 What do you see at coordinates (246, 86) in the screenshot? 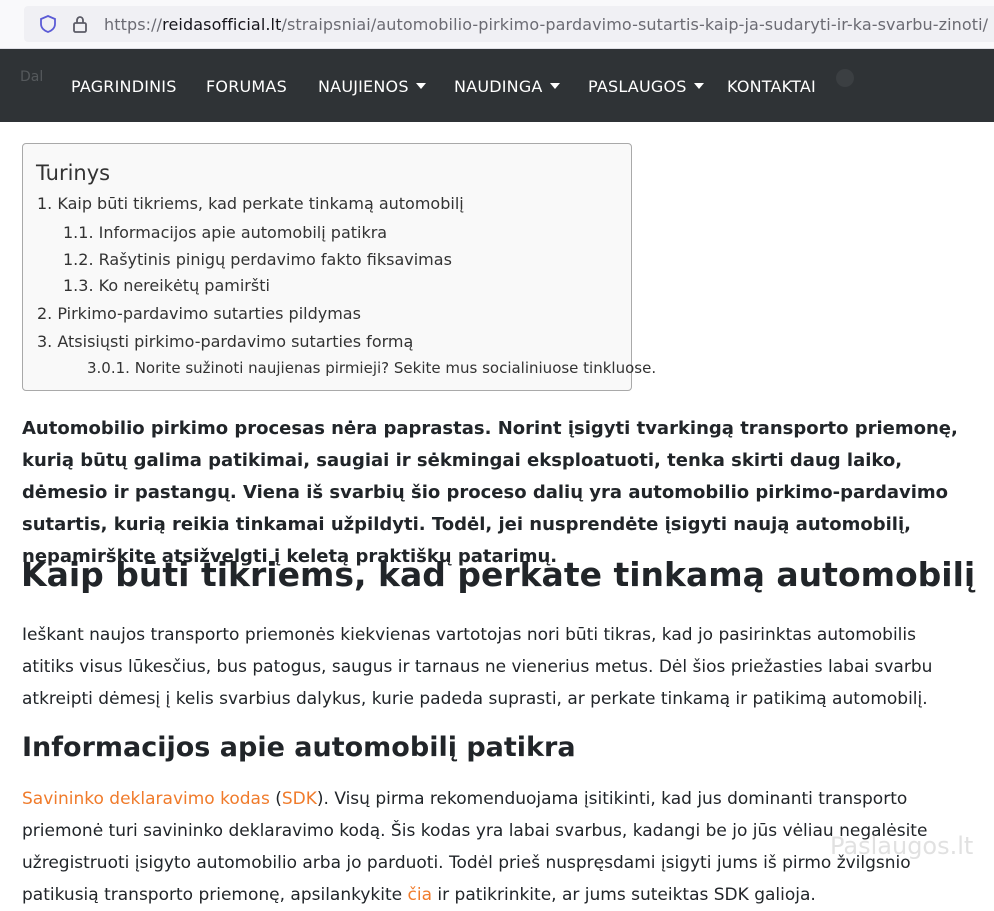
I see `nav-item-forumas: FORUMAS` at bounding box center [246, 86].